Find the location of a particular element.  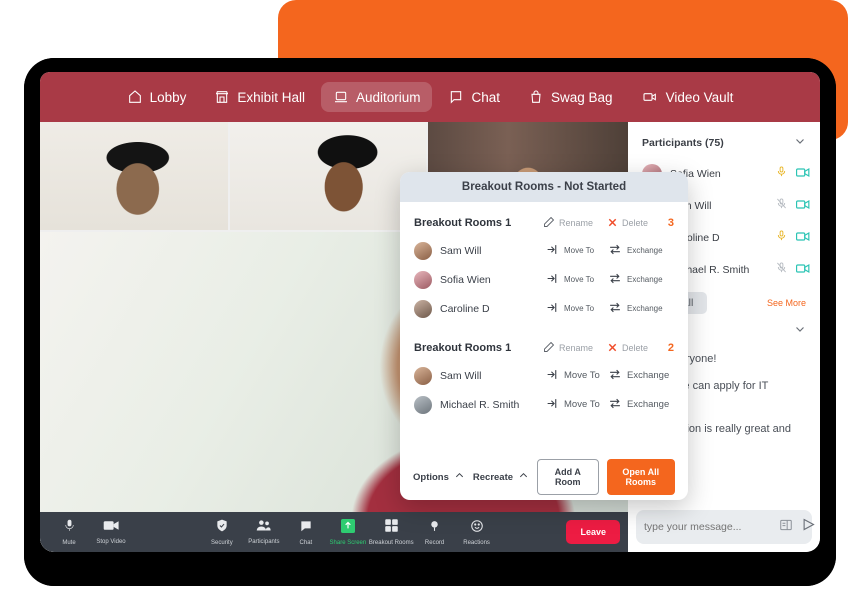

avatar is located at coordinates (423, 404).